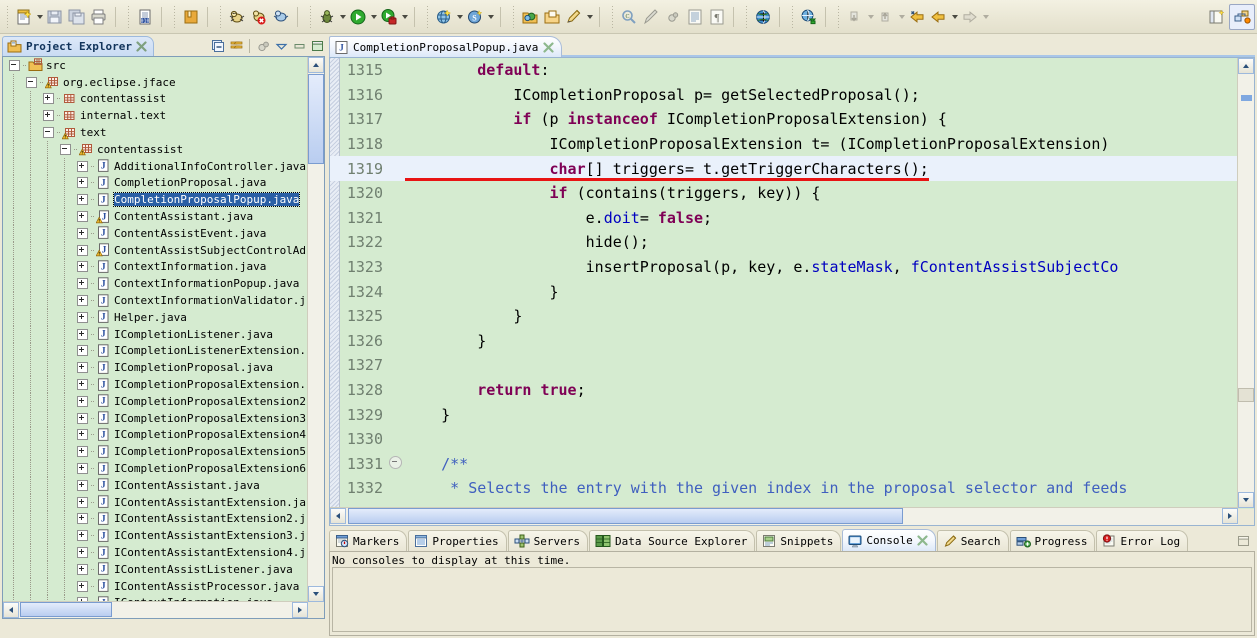 The image size is (1257, 638). Describe the element at coordinates (99, 17) in the screenshot. I see `print-icon` at that location.